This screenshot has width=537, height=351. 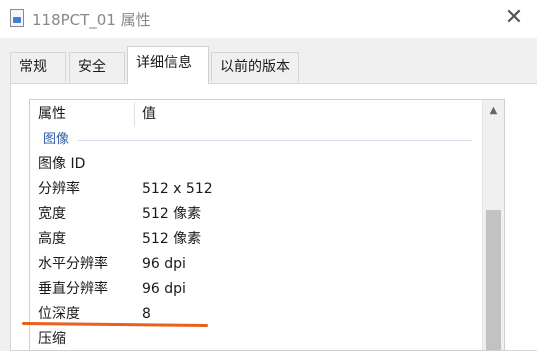 What do you see at coordinates (275, 140) in the screenshot?
I see `group-divider` at bounding box center [275, 140].